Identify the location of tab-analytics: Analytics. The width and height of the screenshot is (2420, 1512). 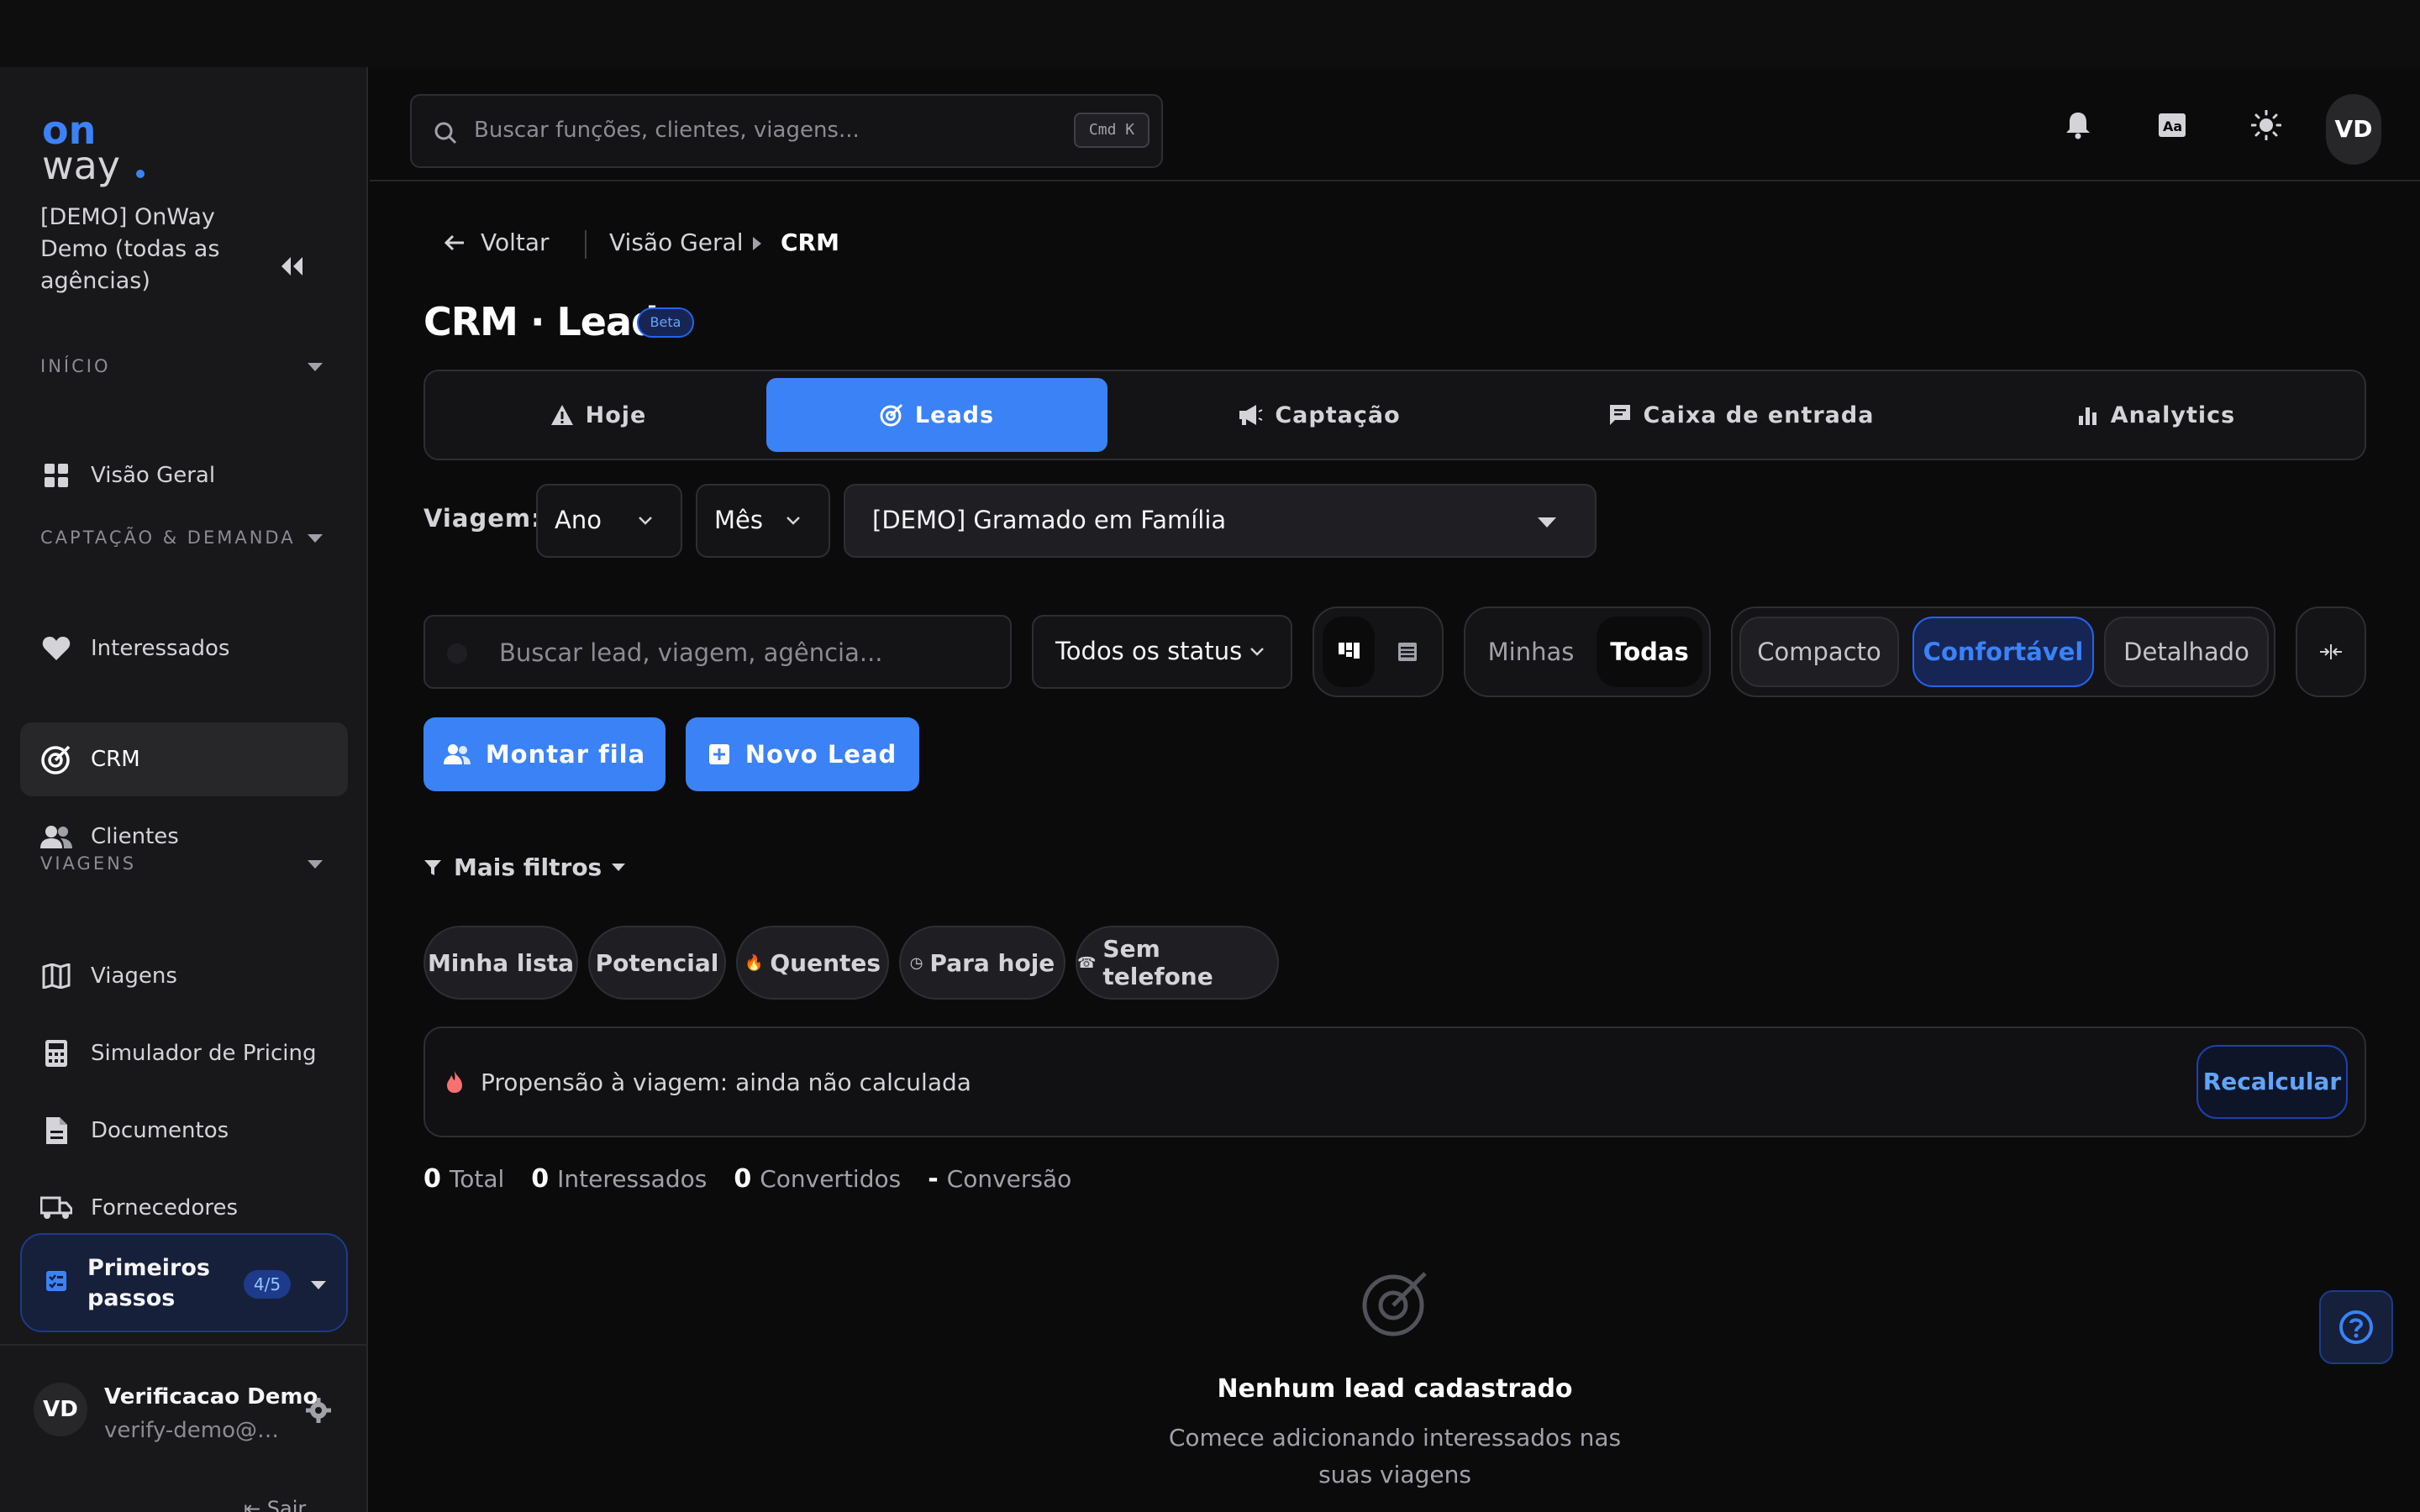
(2156, 415).